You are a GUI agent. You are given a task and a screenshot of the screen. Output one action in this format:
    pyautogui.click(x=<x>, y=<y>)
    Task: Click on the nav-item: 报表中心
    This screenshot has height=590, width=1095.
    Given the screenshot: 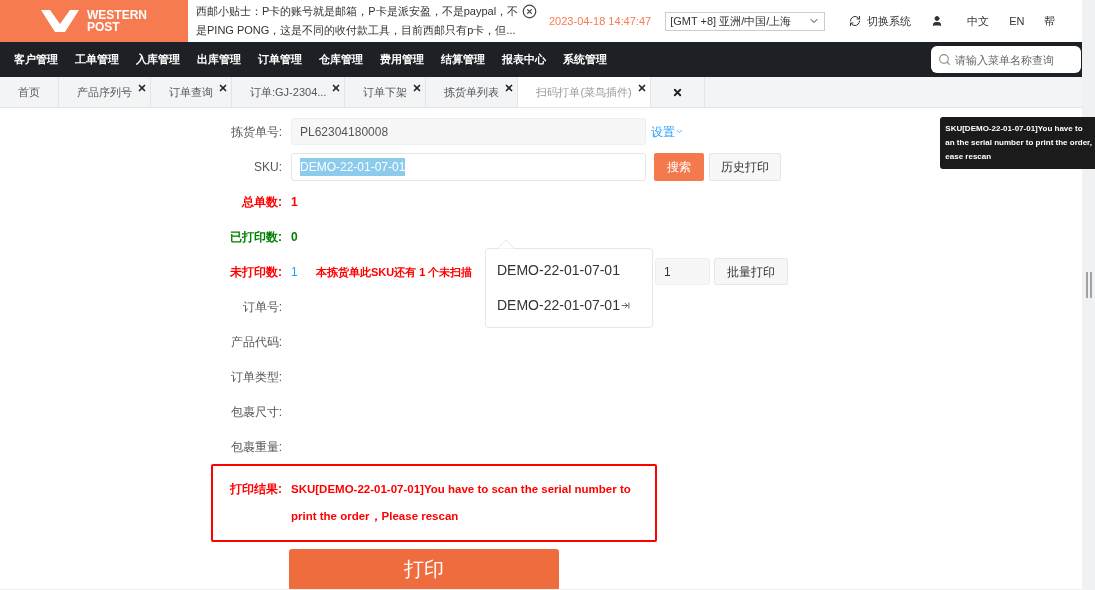 What is the action you would take?
    pyautogui.click(x=524, y=59)
    